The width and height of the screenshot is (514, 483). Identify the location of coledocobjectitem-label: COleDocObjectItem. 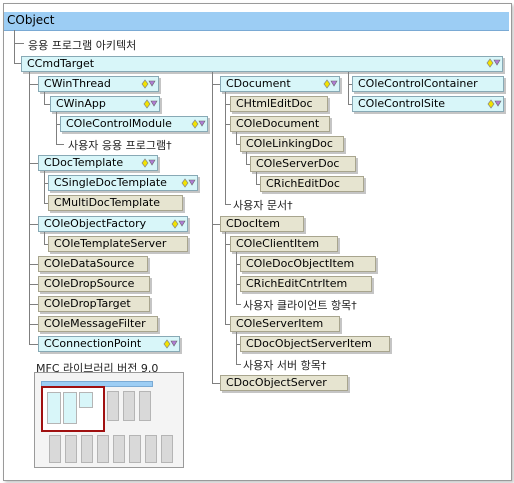
(300, 263).